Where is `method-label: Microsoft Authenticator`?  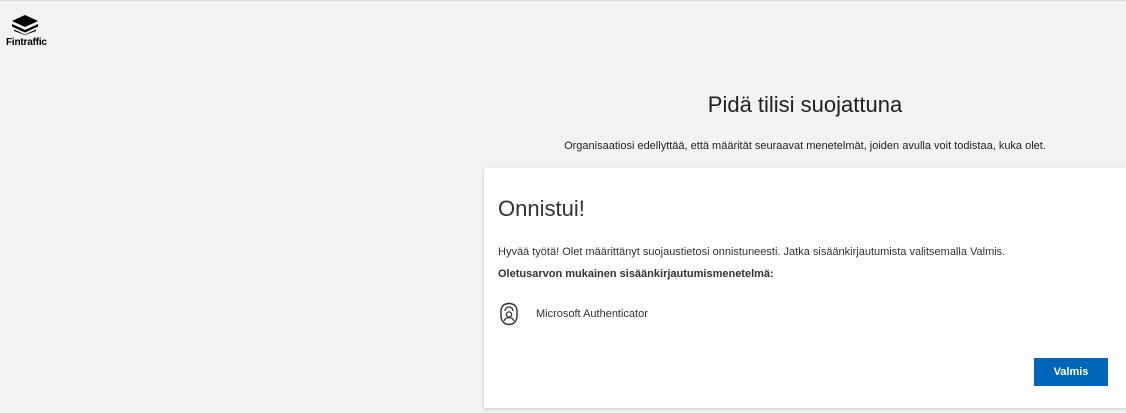 method-label: Microsoft Authenticator is located at coordinates (592, 314).